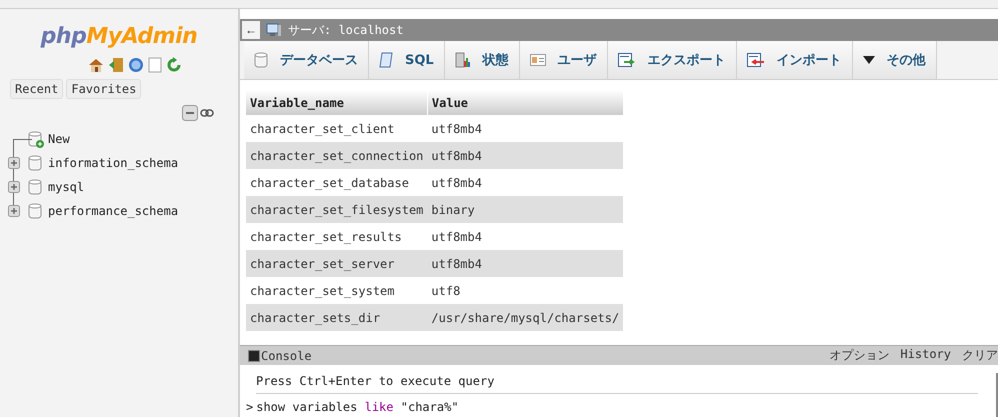  Describe the element at coordinates (250, 407) in the screenshot. I see `prompt-sign: >` at that location.